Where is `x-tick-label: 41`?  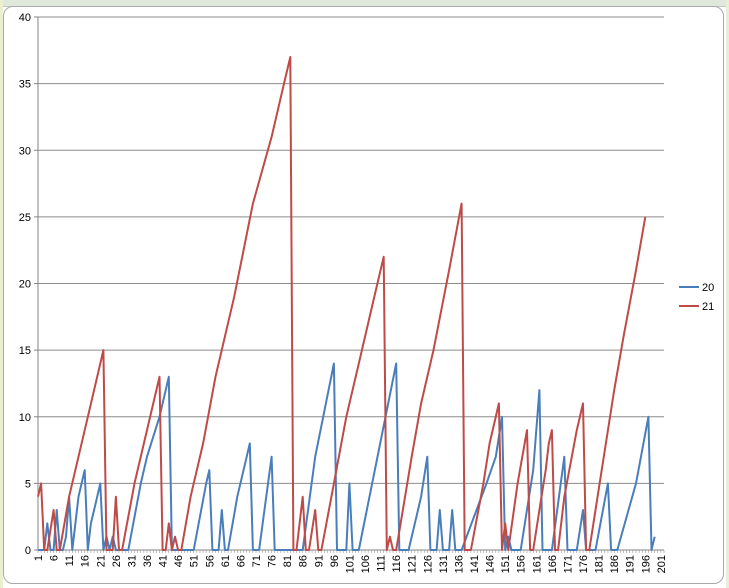 x-tick-label: 41 is located at coordinates (164, 561).